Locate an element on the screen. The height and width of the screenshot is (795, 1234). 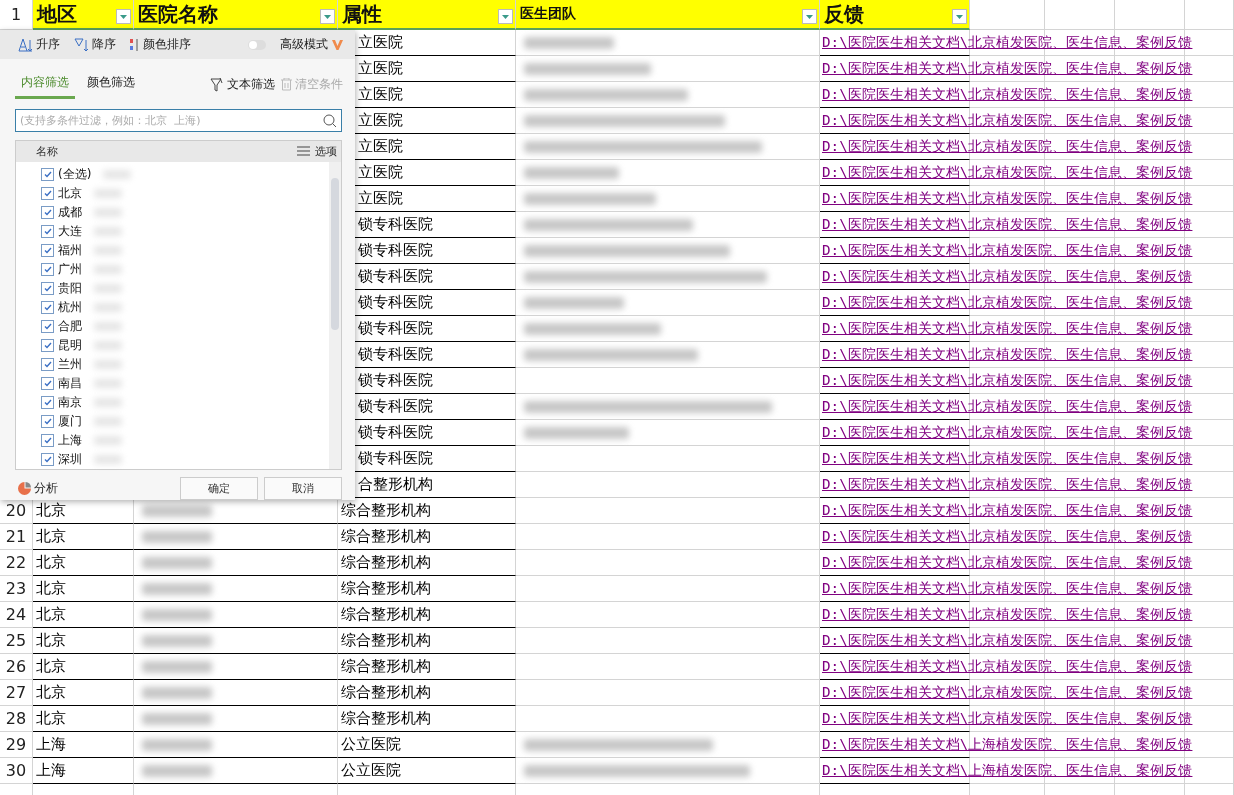
filter-icon is located at coordinates (217, 85).